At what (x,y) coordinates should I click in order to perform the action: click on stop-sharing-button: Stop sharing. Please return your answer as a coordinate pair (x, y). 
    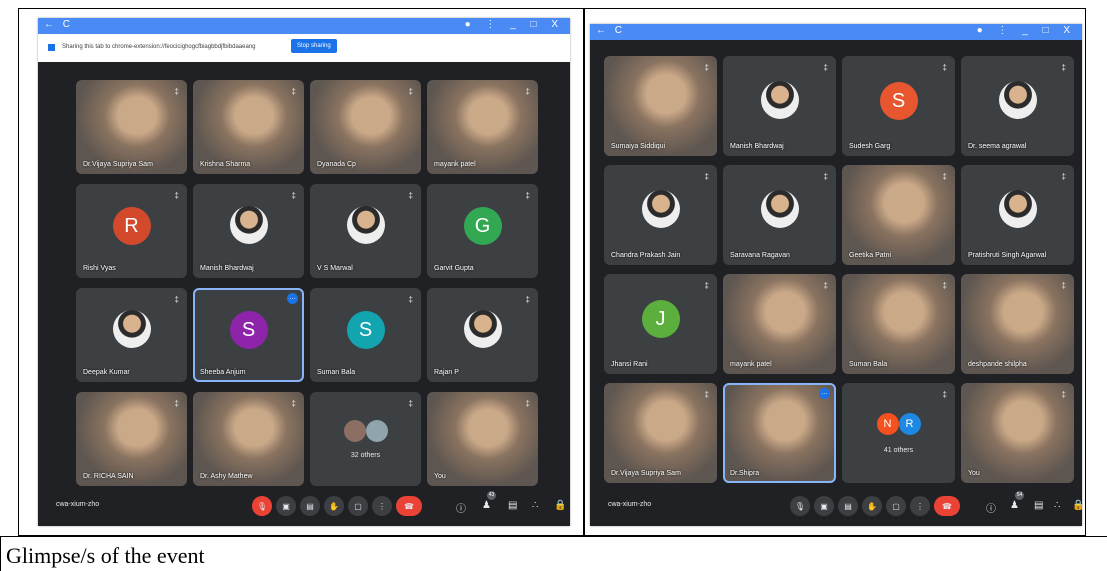
    Looking at the image, I should click on (314, 46).